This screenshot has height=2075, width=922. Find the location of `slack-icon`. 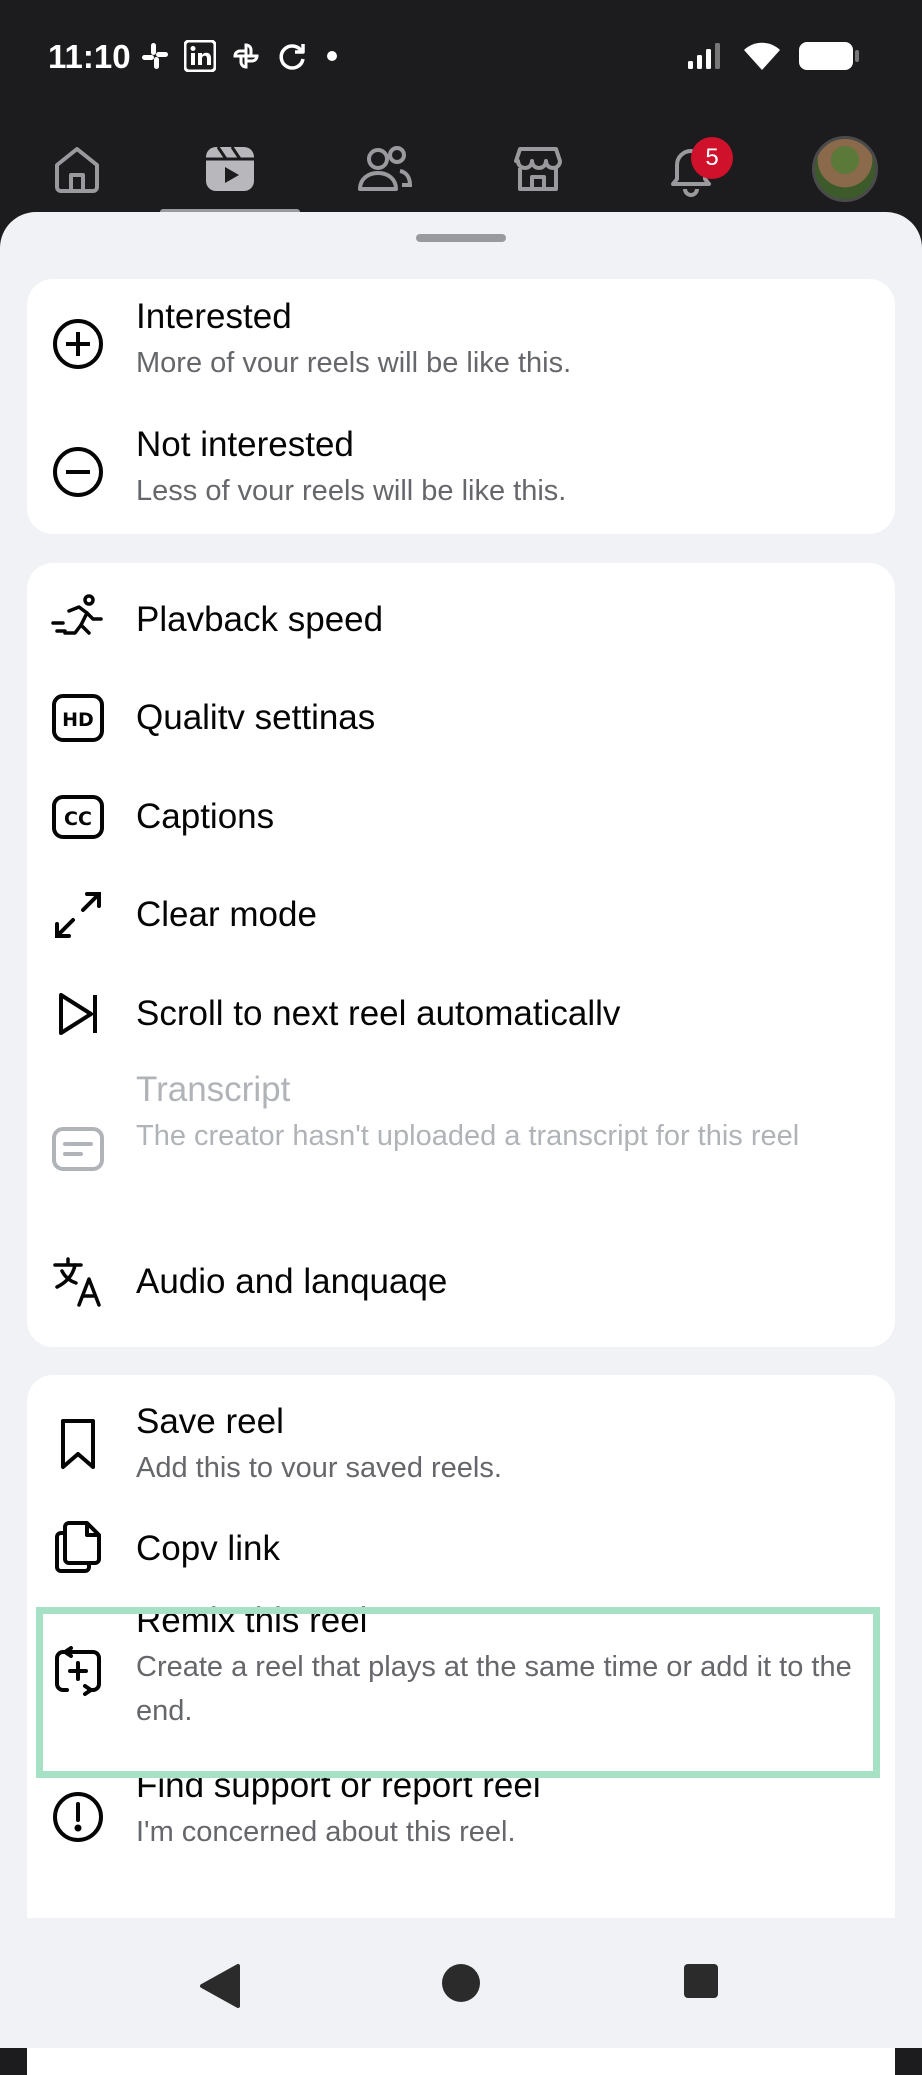

slack-icon is located at coordinates (155, 56).